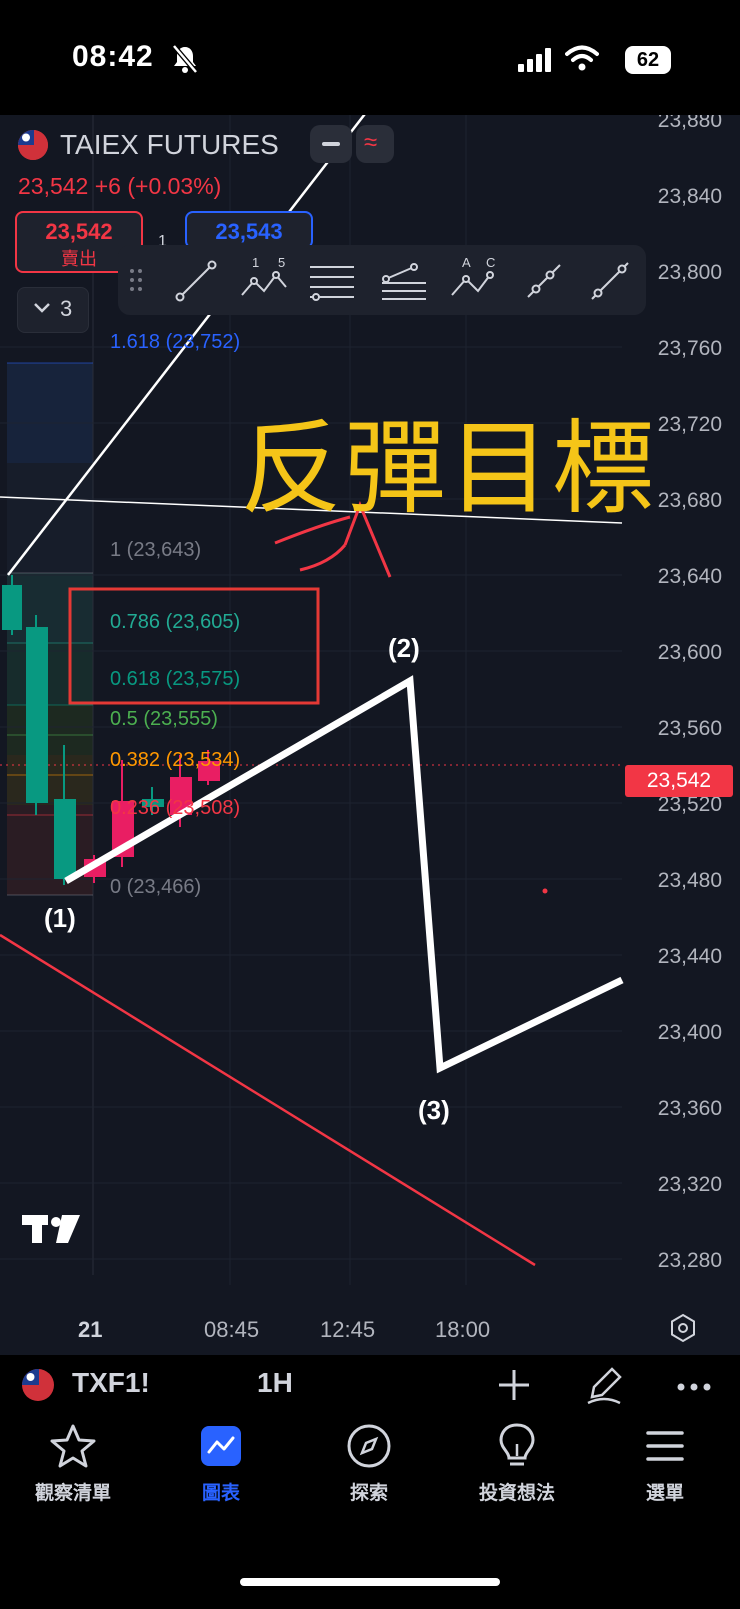  Describe the element at coordinates (679, 781) in the screenshot. I see `current-price-tag: 23,542` at that location.